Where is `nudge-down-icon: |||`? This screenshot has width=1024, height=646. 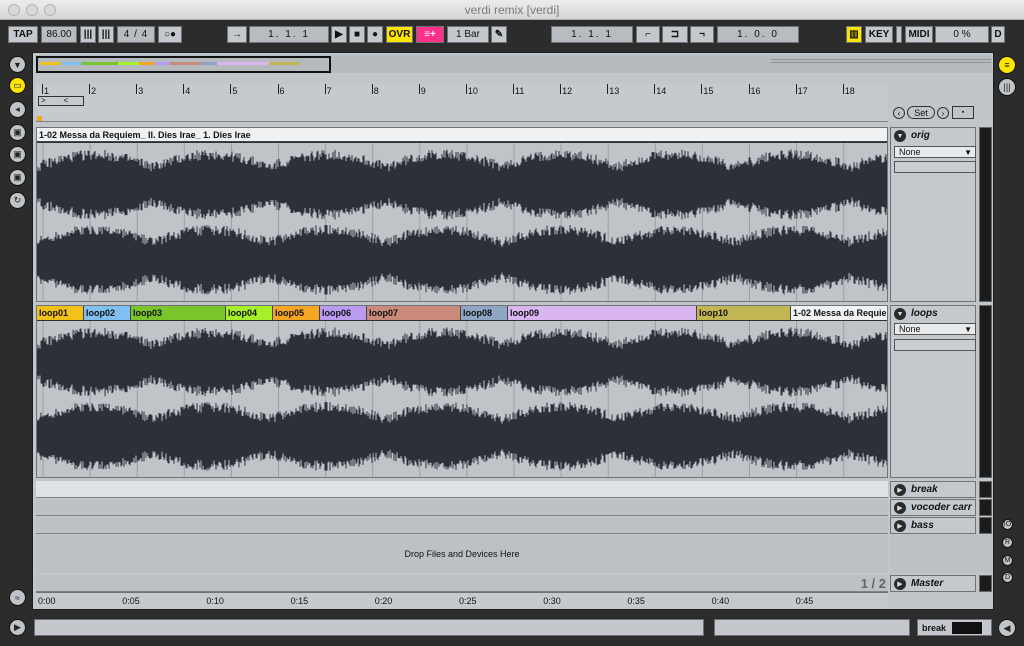 nudge-down-icon: ||| is located at coordinates (88, 34).